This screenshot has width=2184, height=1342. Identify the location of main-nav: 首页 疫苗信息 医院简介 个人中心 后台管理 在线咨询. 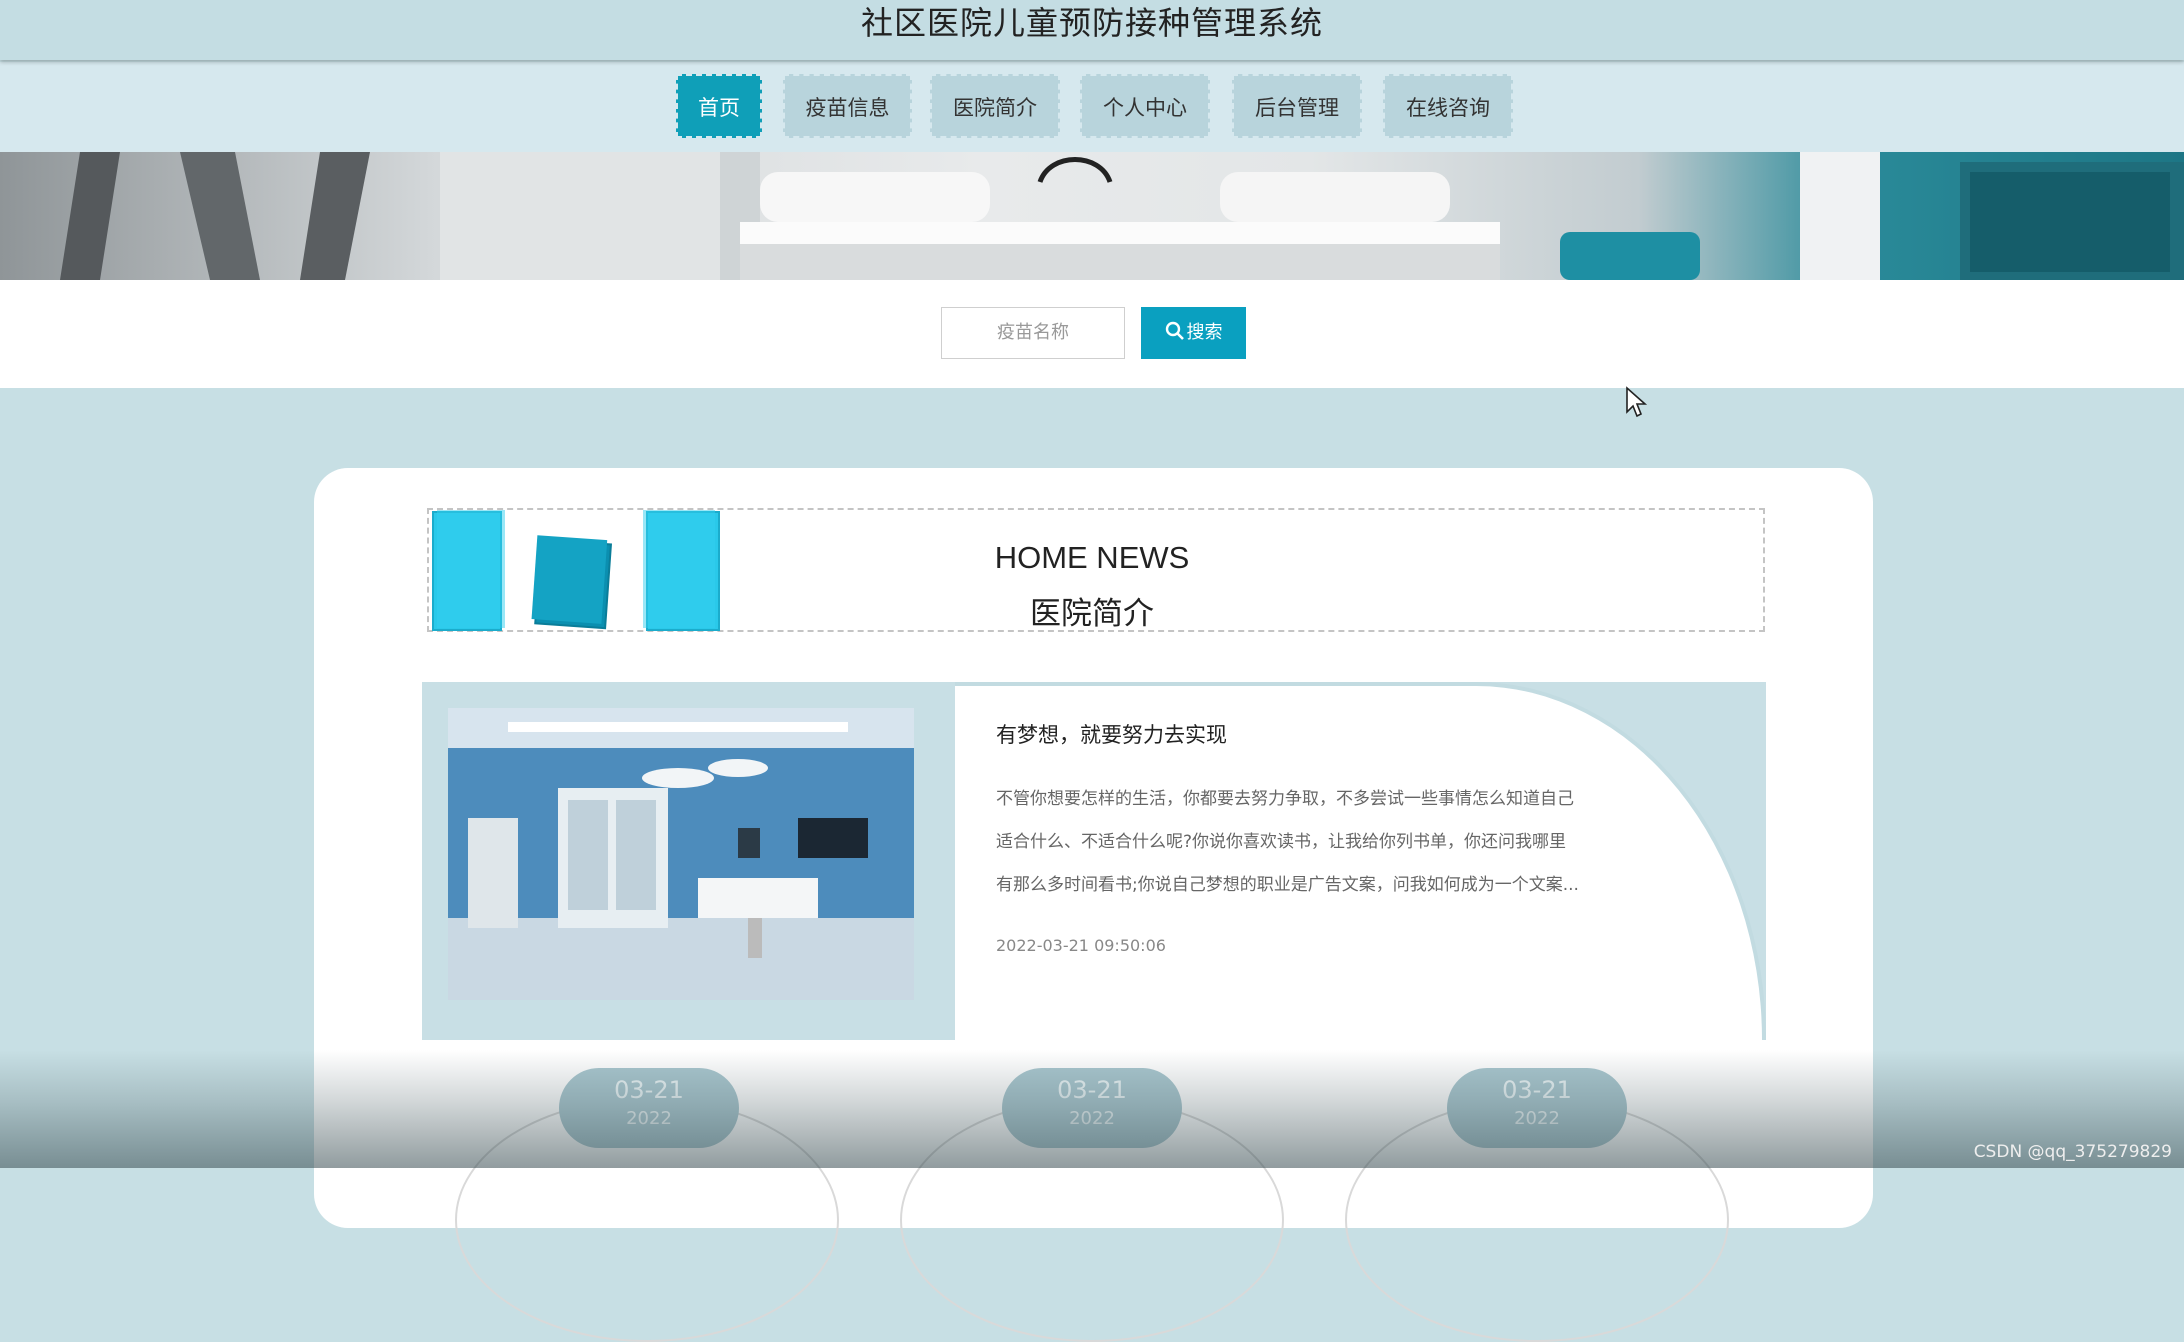
(1092, 107).